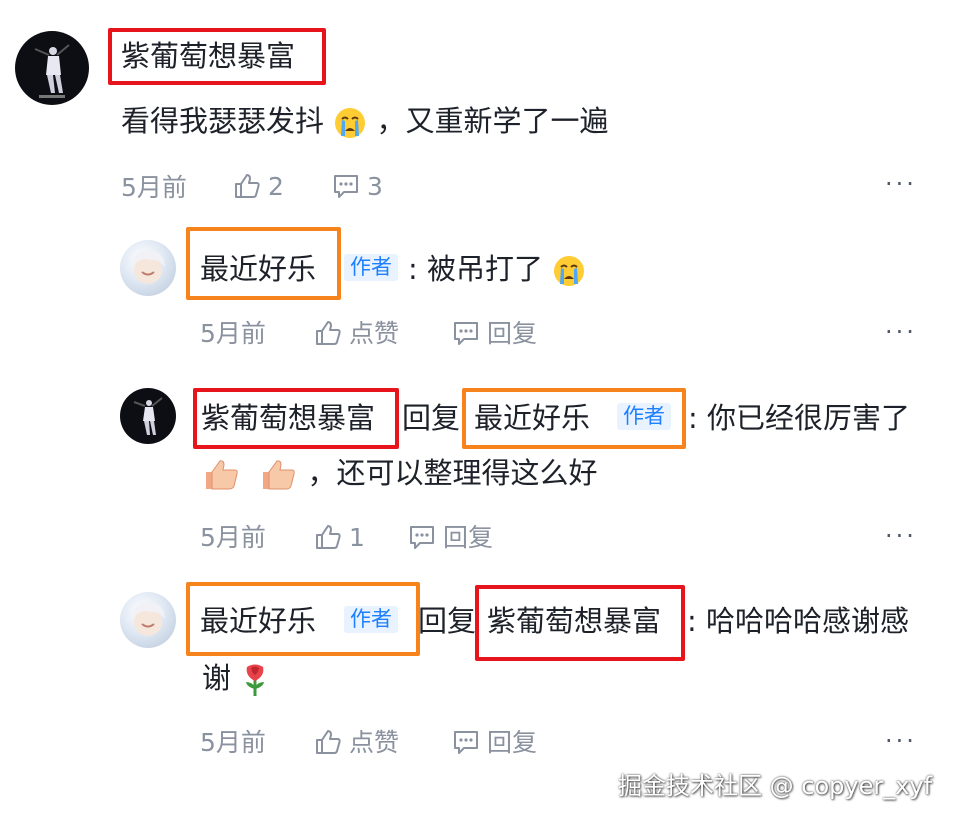 This screenshot has width=960, height=818. I want to click on reply2-time: 5月前, so click(233, 537).